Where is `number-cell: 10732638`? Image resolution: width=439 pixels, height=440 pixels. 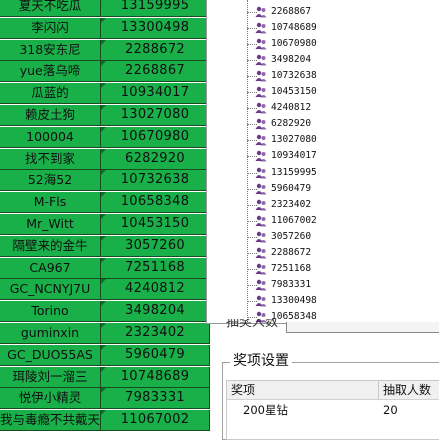
number-cell: 10732638 is located at coordinates (155, 181).